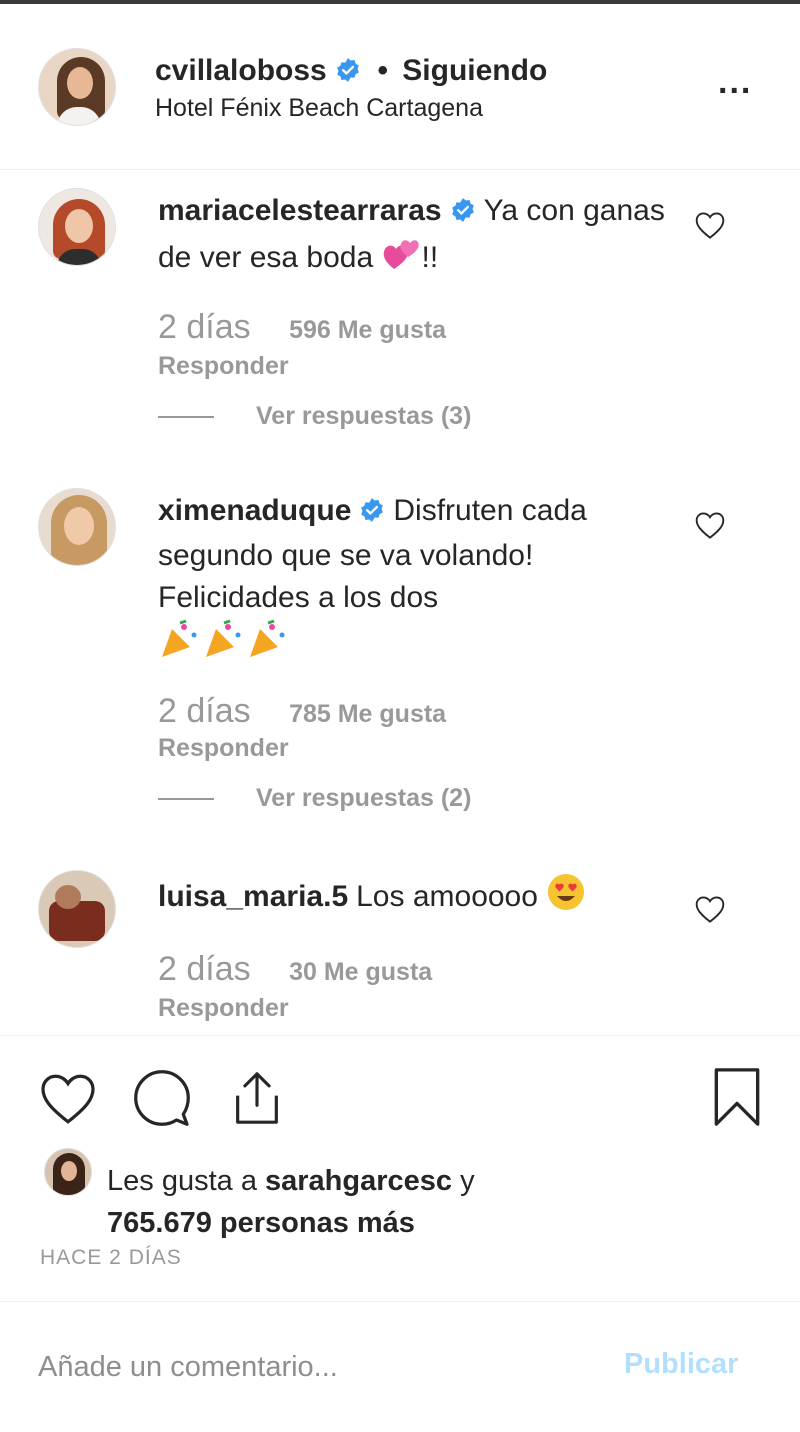 Image resolution: width=800 pixels, height=1432 pixels. What do you see at coordinates (474, 70) in the screenshot?
I see `follow-status-button: Siguiendo` at bounding box center [474, 70].